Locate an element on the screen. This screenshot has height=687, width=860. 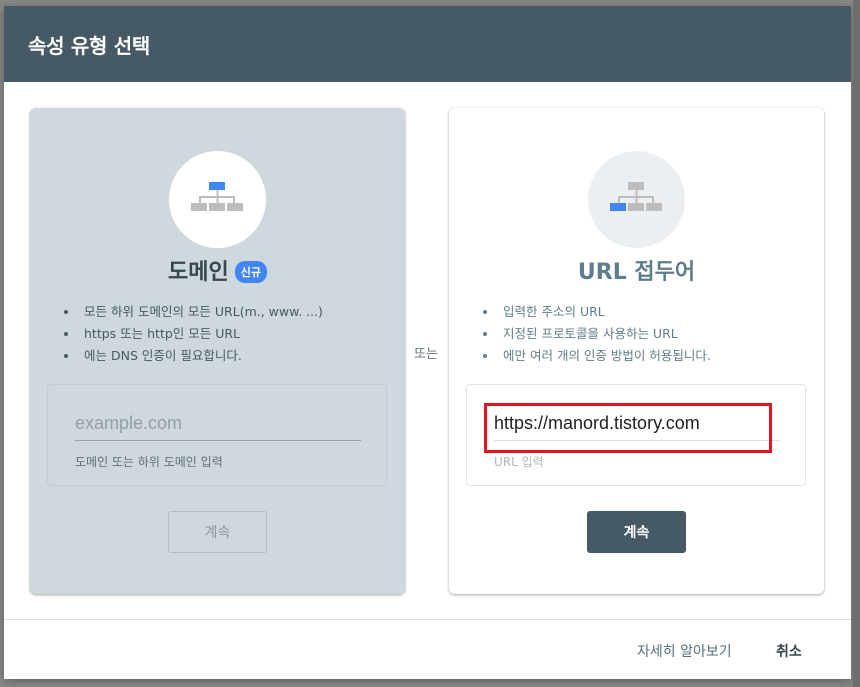
domain-continue-button: 계속 is located at coordinates (217, 532).